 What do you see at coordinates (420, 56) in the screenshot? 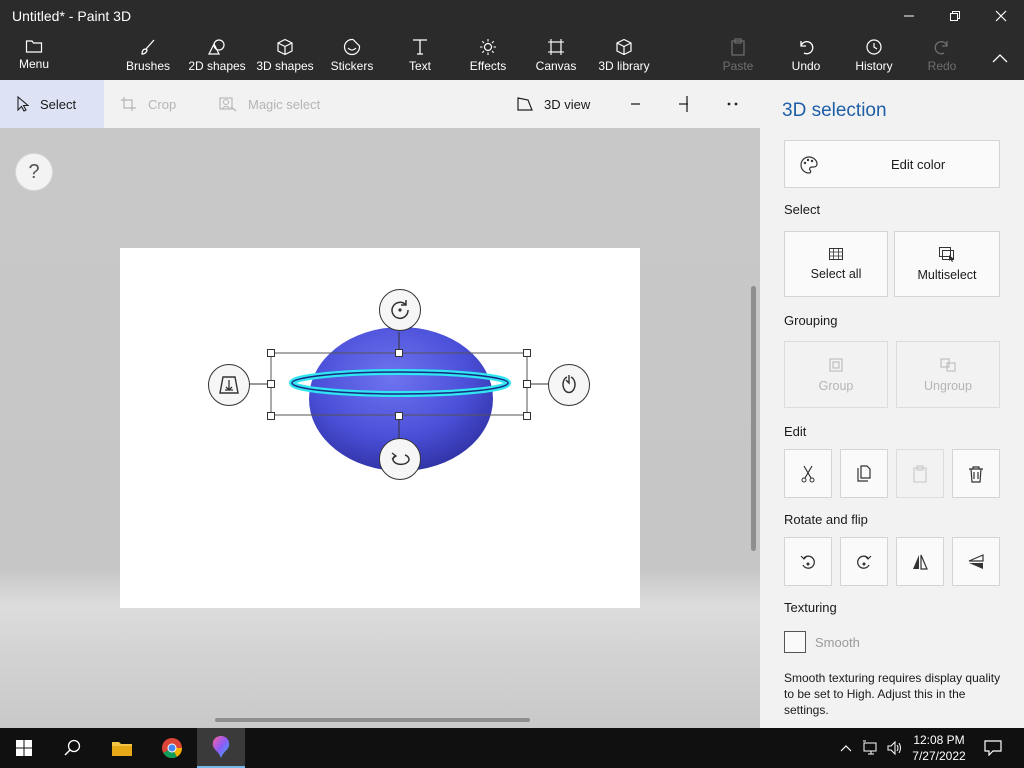
I see `text-button: Text` at bounding box center [420, 56].